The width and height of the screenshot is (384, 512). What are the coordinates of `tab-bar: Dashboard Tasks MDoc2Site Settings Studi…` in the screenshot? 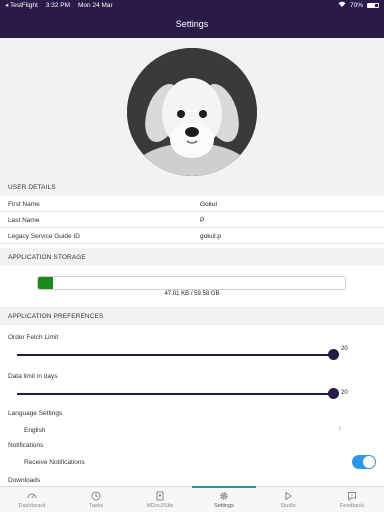 It's located at (192, 499).